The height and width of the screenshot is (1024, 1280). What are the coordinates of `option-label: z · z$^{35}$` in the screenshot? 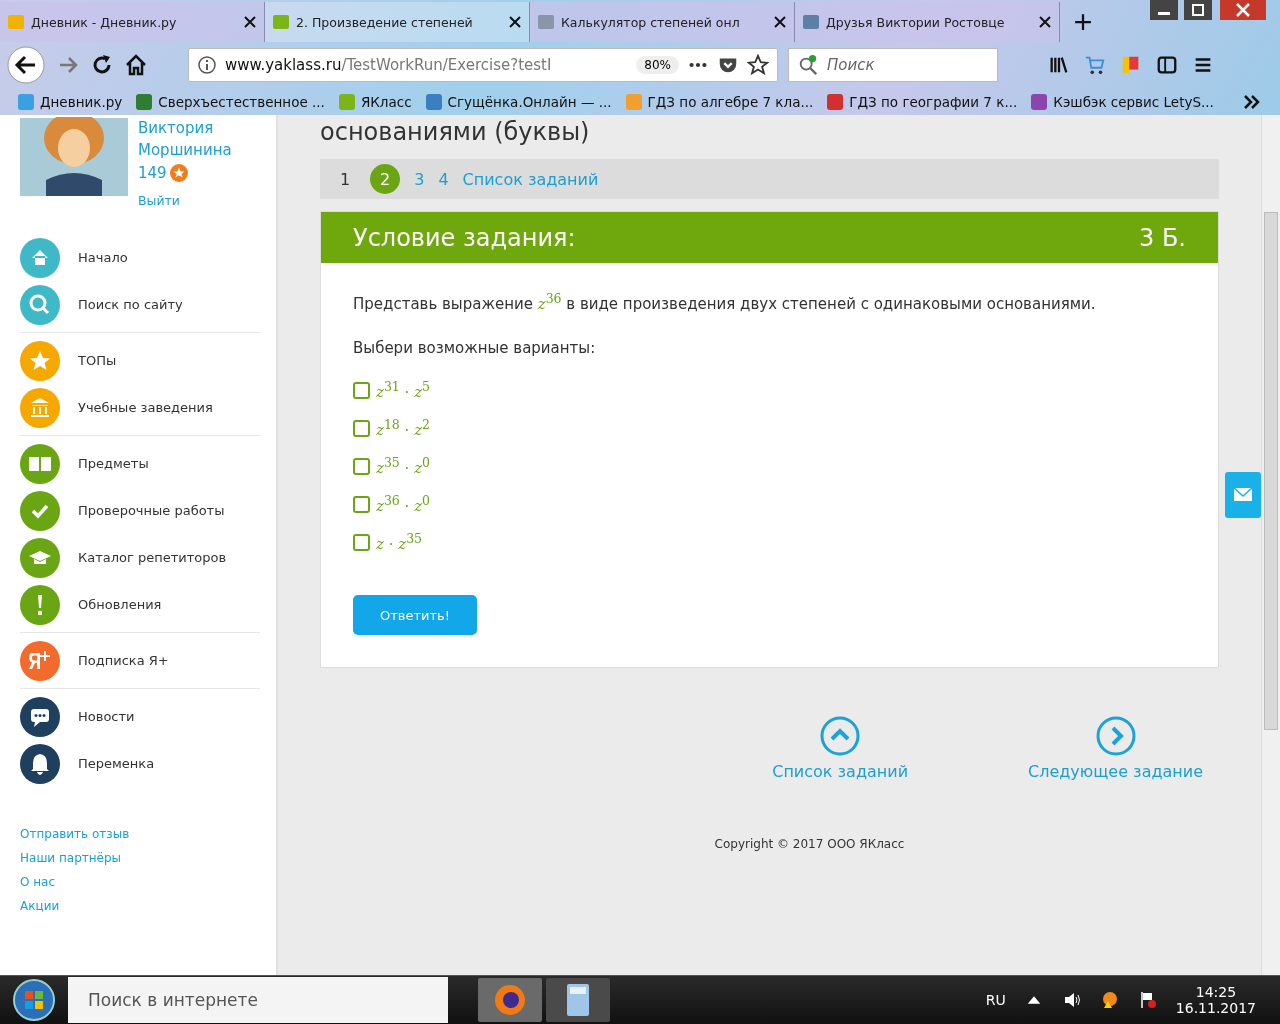 It's located at (399, 542).